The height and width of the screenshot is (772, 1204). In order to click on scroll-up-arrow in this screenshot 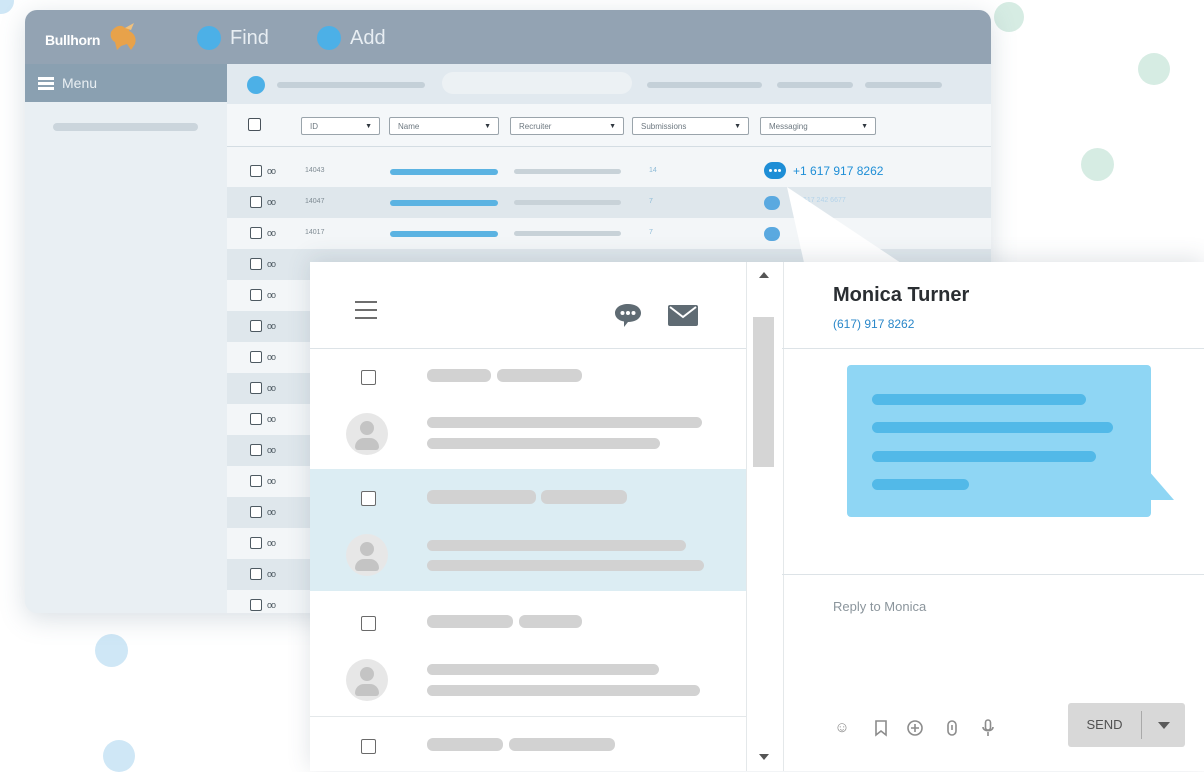, I will do `click(764, 275)`.